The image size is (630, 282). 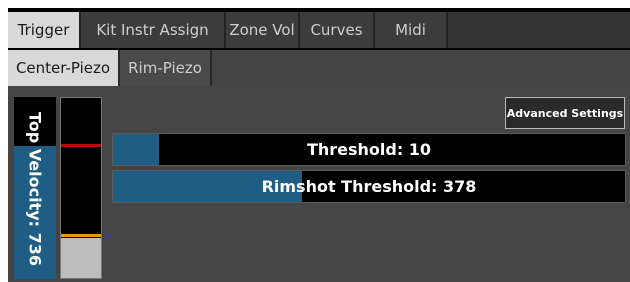 I want to click on rimshot-threshold-label: Rimshot Threshold: 378, so click(x=369, y=186).